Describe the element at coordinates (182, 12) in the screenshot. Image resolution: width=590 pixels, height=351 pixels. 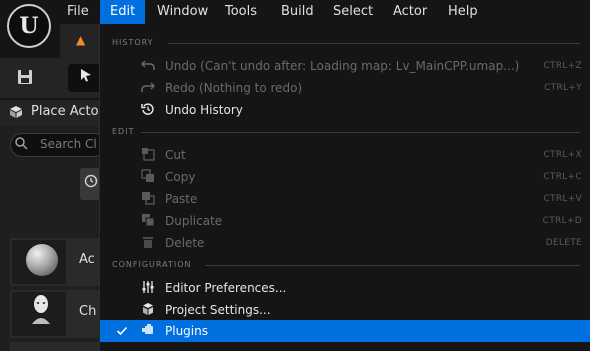
I see `menu-window: Window` at that location.